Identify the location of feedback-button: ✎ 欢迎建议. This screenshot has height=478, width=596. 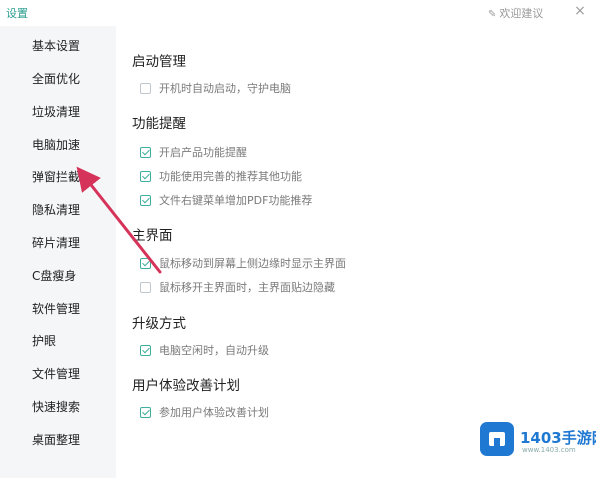
(515, 13).